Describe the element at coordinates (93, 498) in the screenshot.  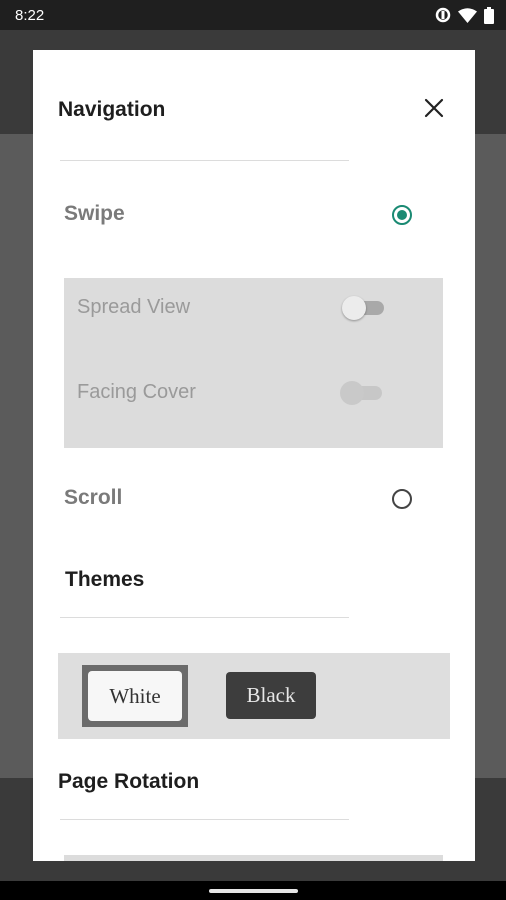
I see `scroll-option-label: Scroll` at that location.